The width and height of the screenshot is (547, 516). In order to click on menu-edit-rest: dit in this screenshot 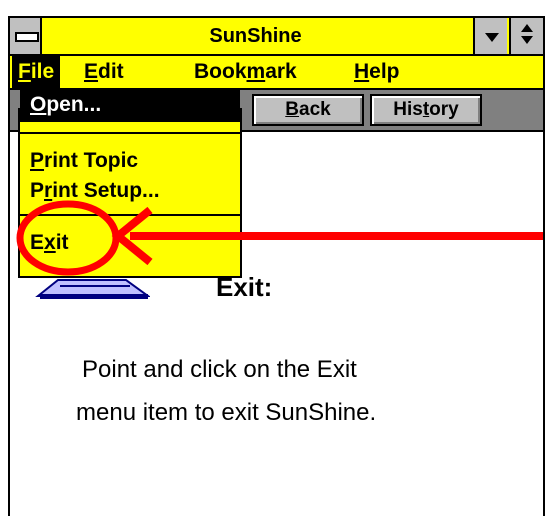, I will do `click(111, 71)`.